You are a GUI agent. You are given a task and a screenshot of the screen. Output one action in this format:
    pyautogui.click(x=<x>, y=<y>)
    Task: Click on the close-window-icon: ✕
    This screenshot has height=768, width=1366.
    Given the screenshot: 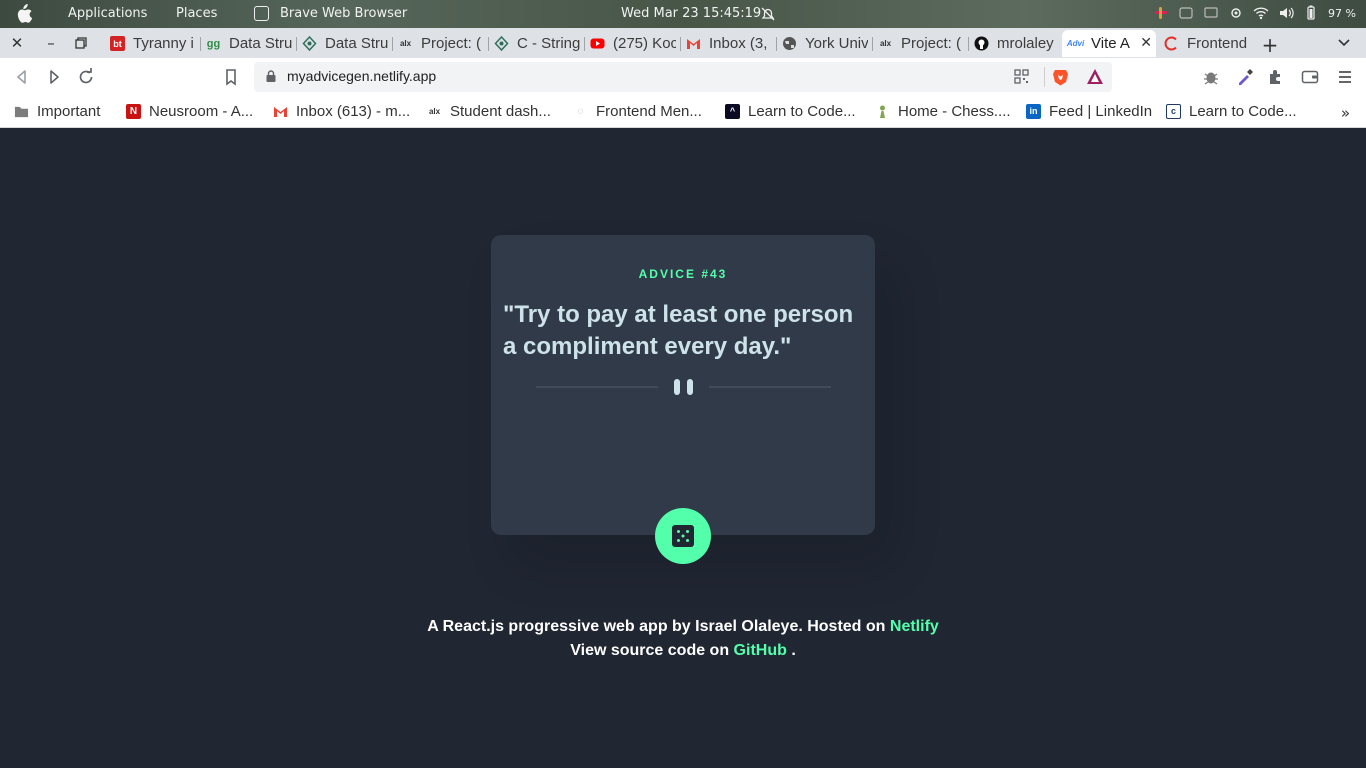 What is the action you would take?
    pyautogui.click(x=17, y=43)
    